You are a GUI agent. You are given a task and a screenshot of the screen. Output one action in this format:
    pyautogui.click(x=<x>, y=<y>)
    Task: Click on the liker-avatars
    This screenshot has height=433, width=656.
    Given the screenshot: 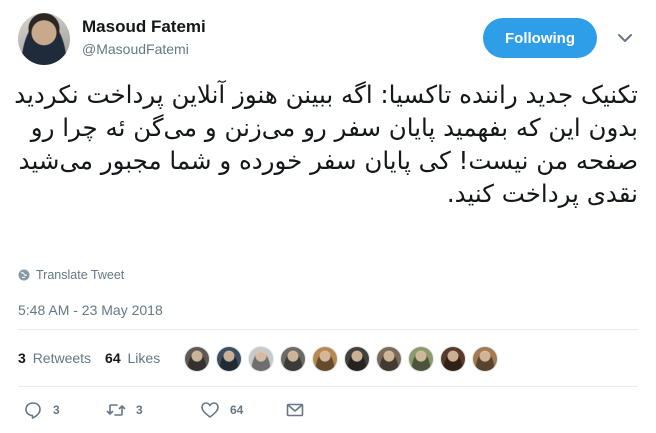 What is the action you would take?
    pyautogui.click(x=344, y=359)
    